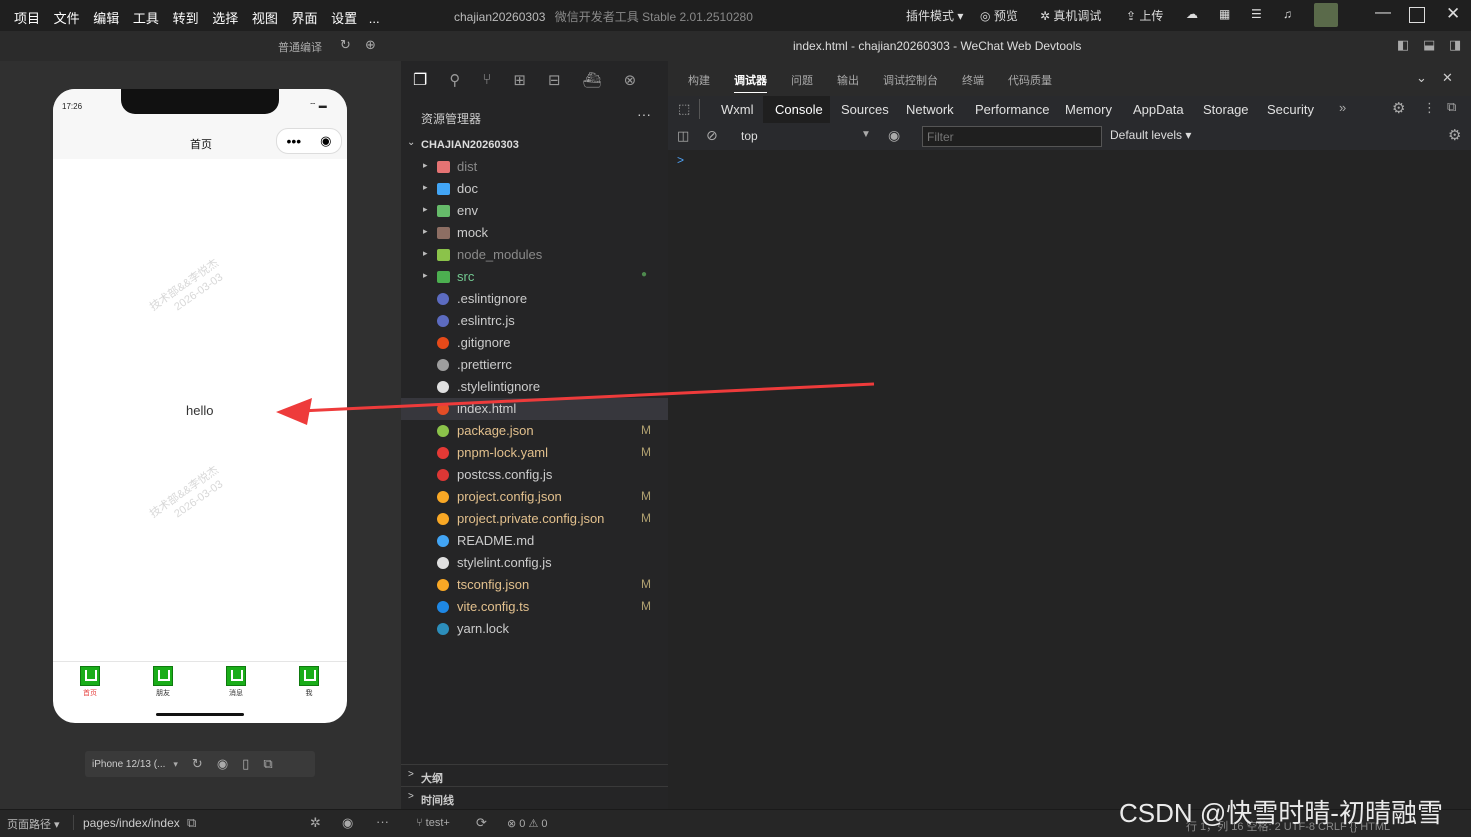 The image size is (1471, 837). What do you see at coordinates (191, 823) in the screenshot?
I see `copy-icon: ⧉` at bounding box center [191, 823].